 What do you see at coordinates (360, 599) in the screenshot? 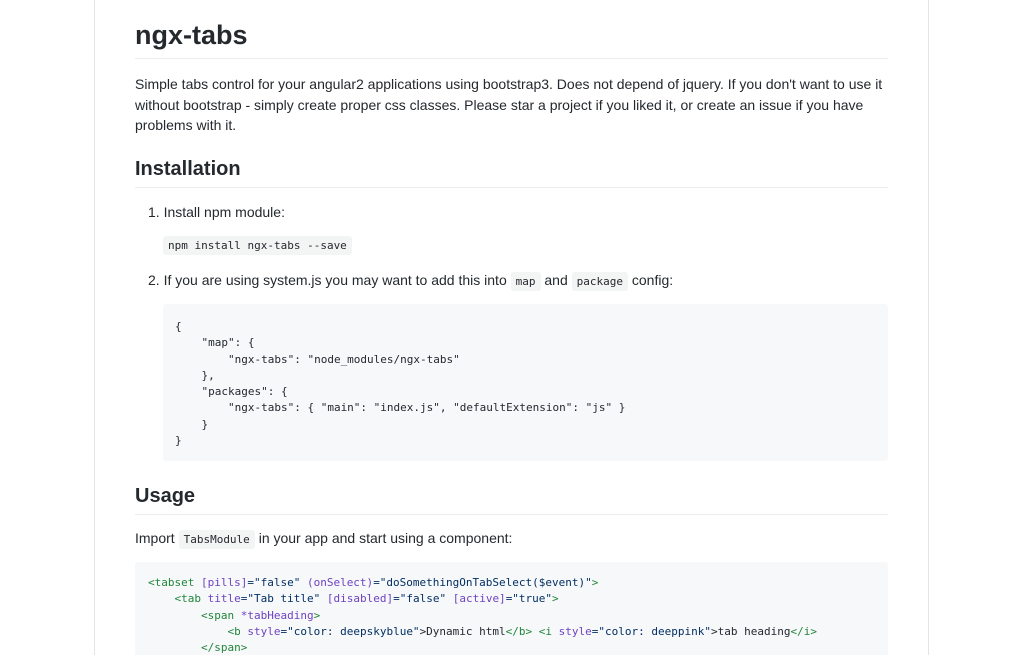
I see `code-attr-disabled: [disabled]` at bounding box center [360, 599].